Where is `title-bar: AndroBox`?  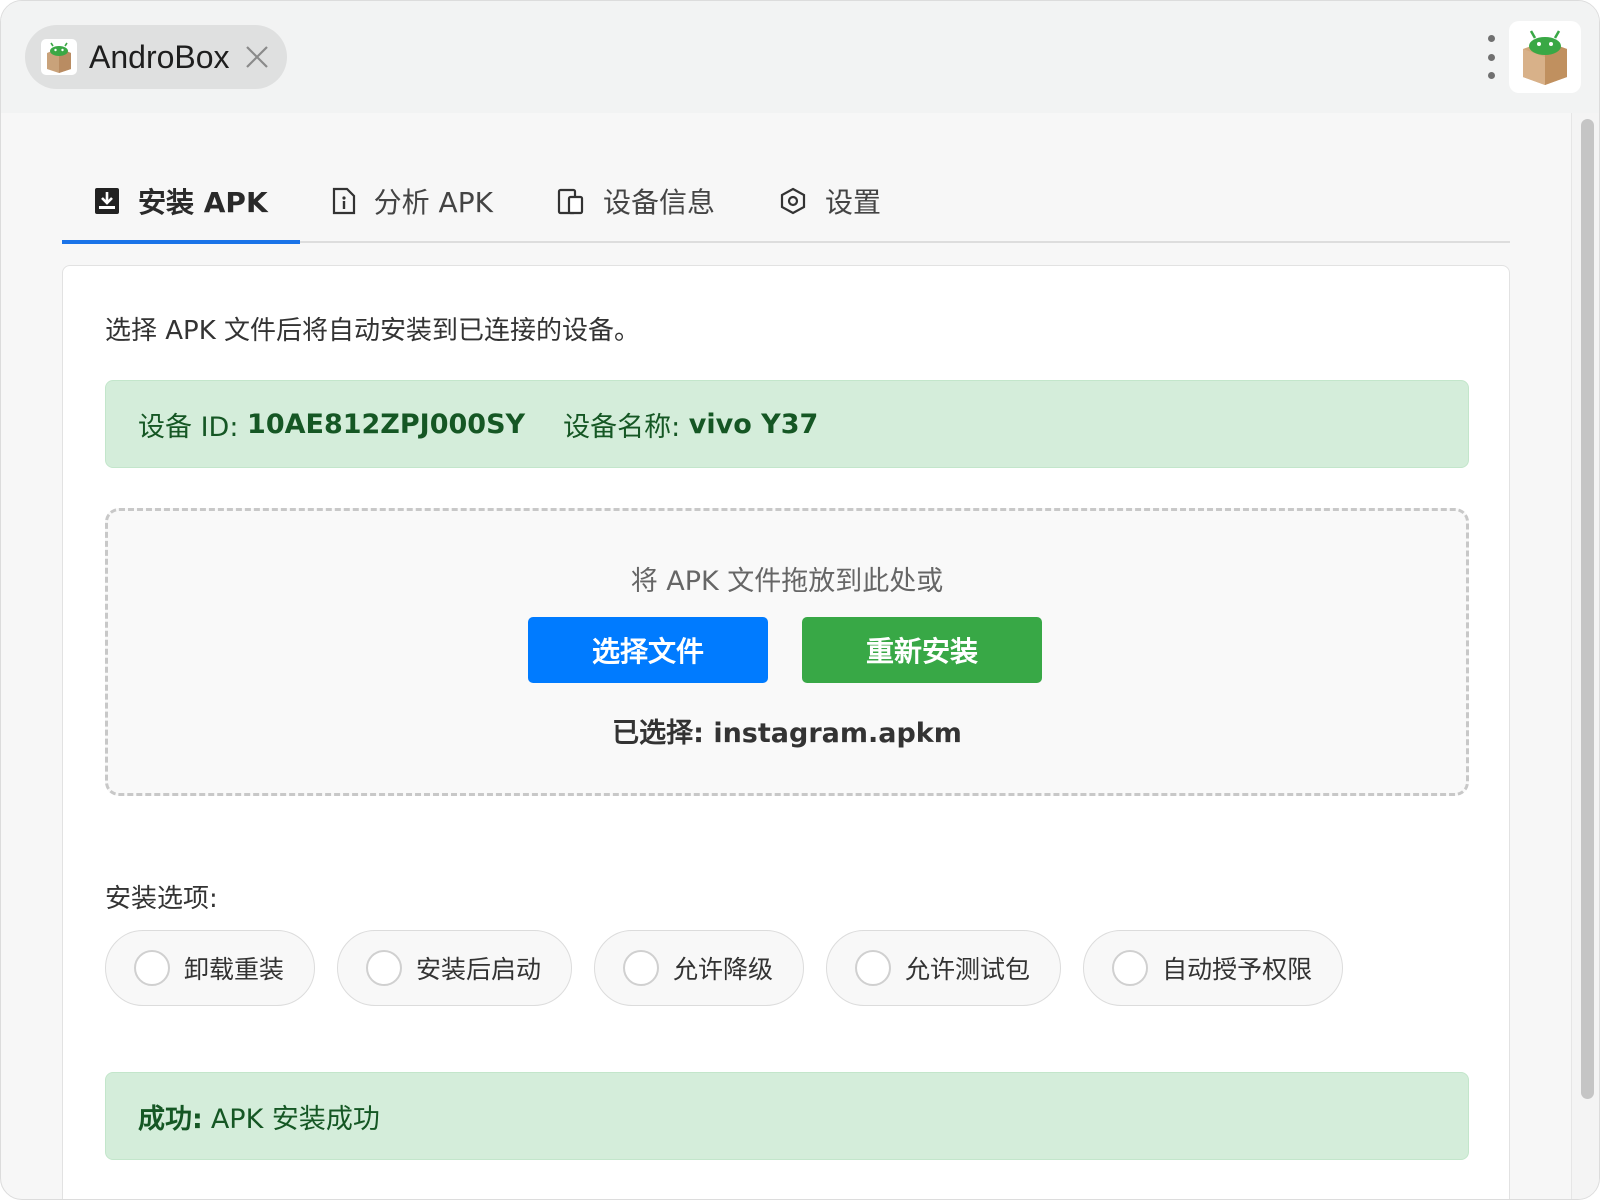
title-bar: AndroBox is located at coordinates (800, 57).